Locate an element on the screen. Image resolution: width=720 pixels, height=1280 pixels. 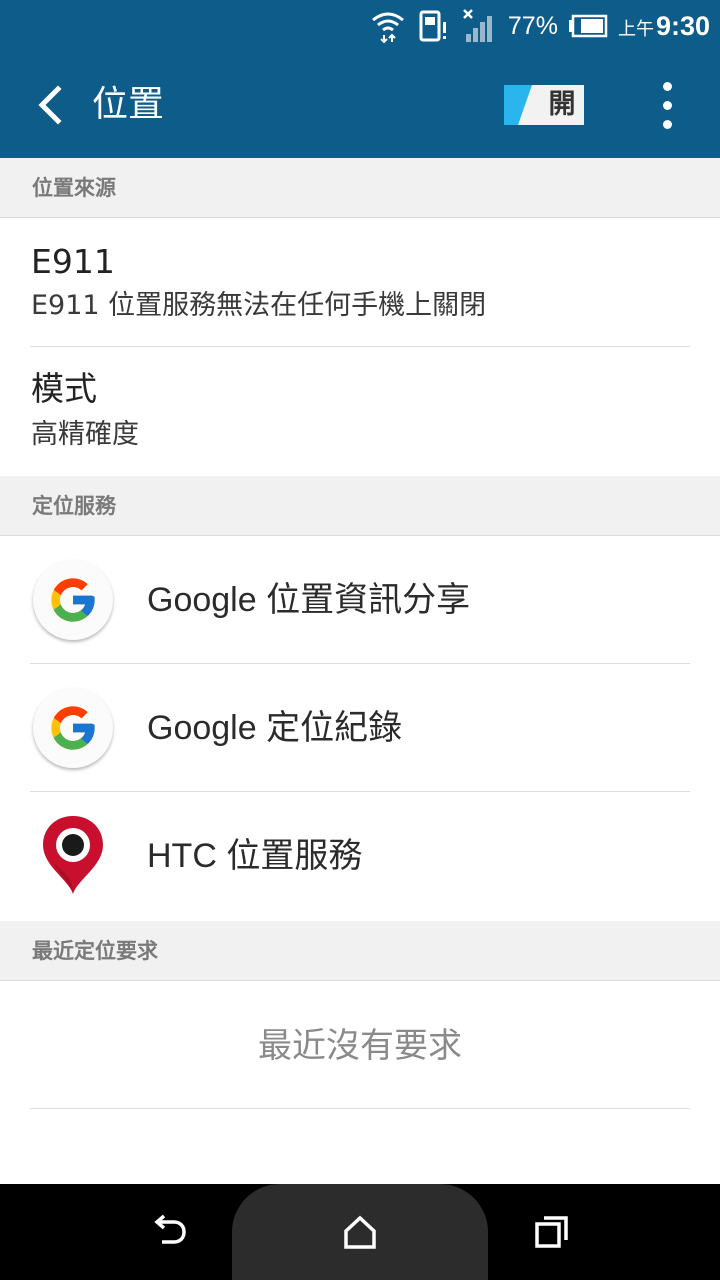
sim-alert-icon is located at coordinates (434, 26).